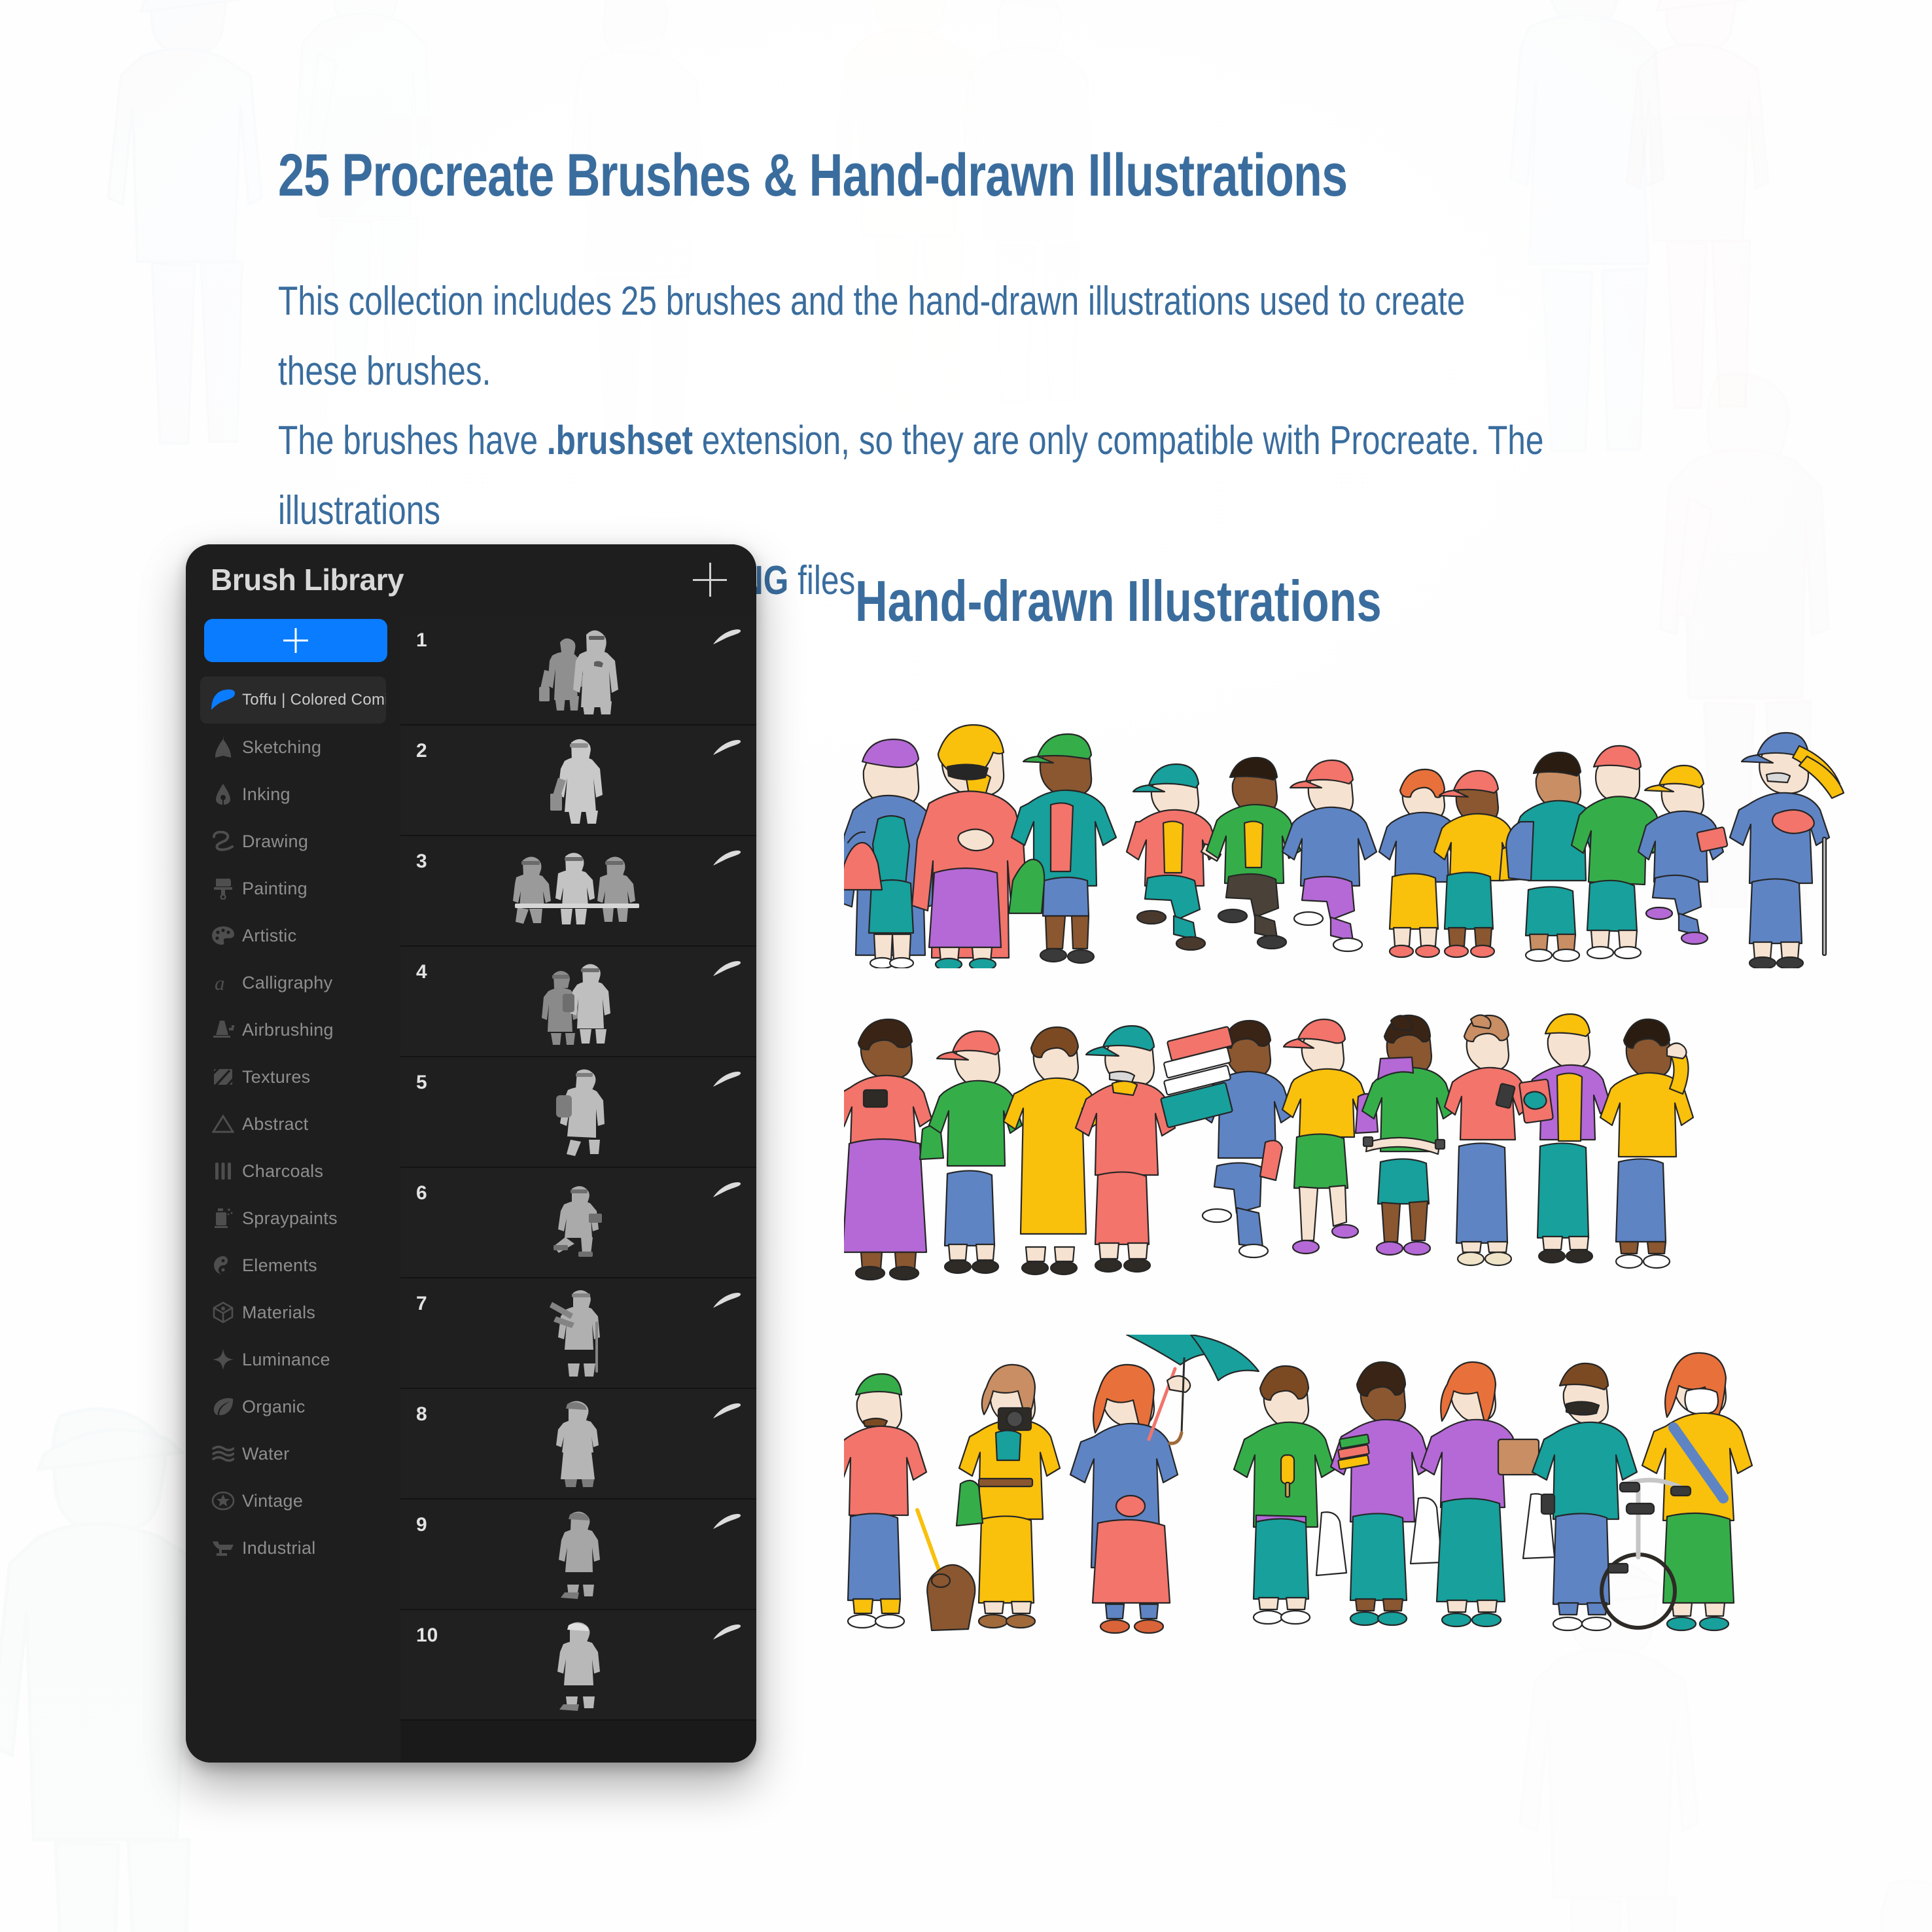 The image size is (1932, 1932). I want to click on paintbrush-icon, so click(223, 888).